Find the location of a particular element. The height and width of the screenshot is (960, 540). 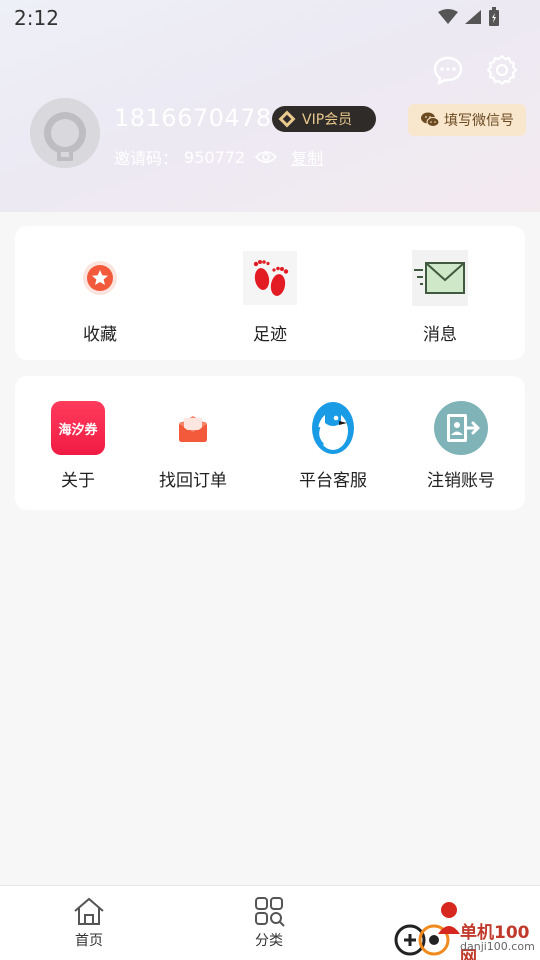

footprints-icon is located at coordinates (270, 278).